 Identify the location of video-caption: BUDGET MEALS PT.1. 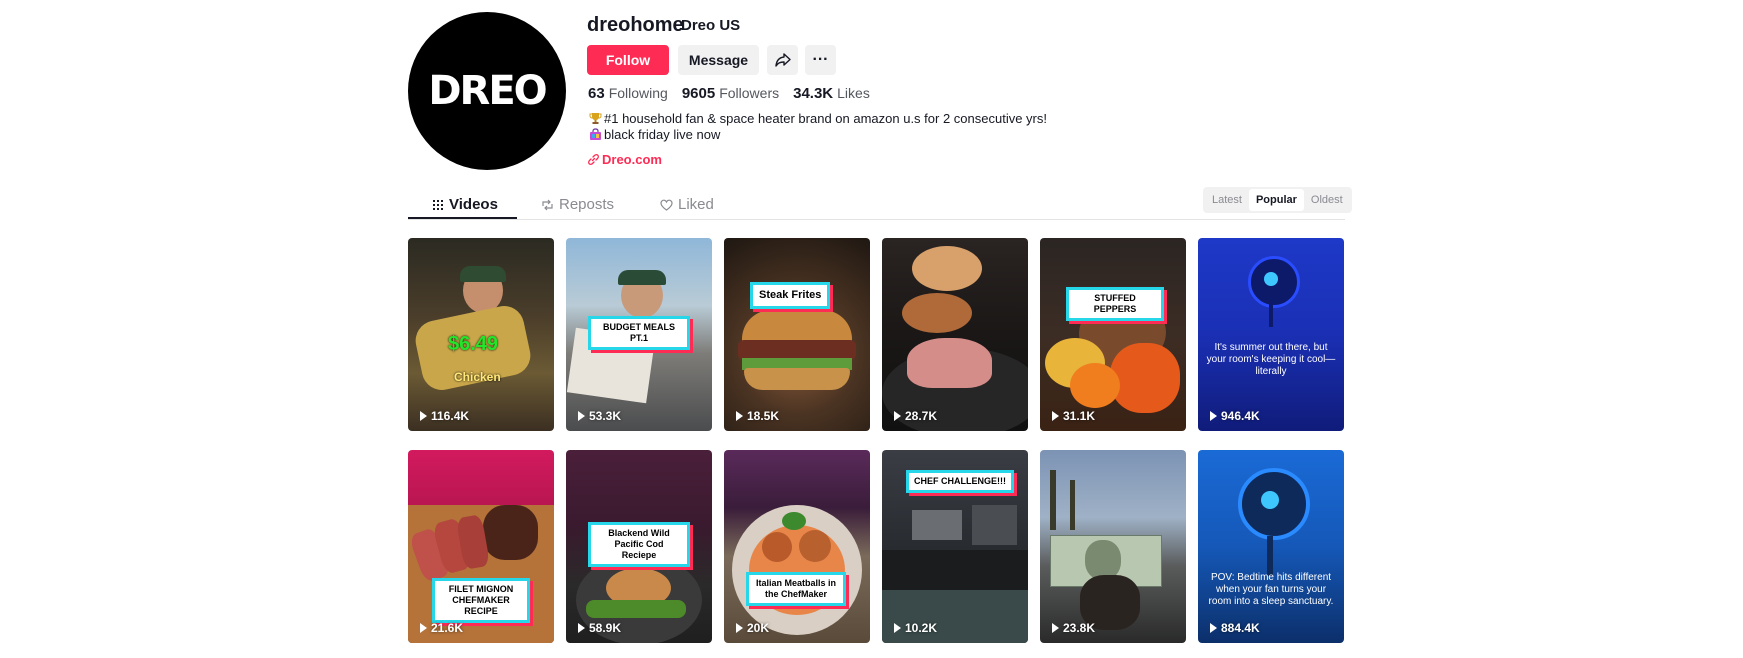
(639, 333).